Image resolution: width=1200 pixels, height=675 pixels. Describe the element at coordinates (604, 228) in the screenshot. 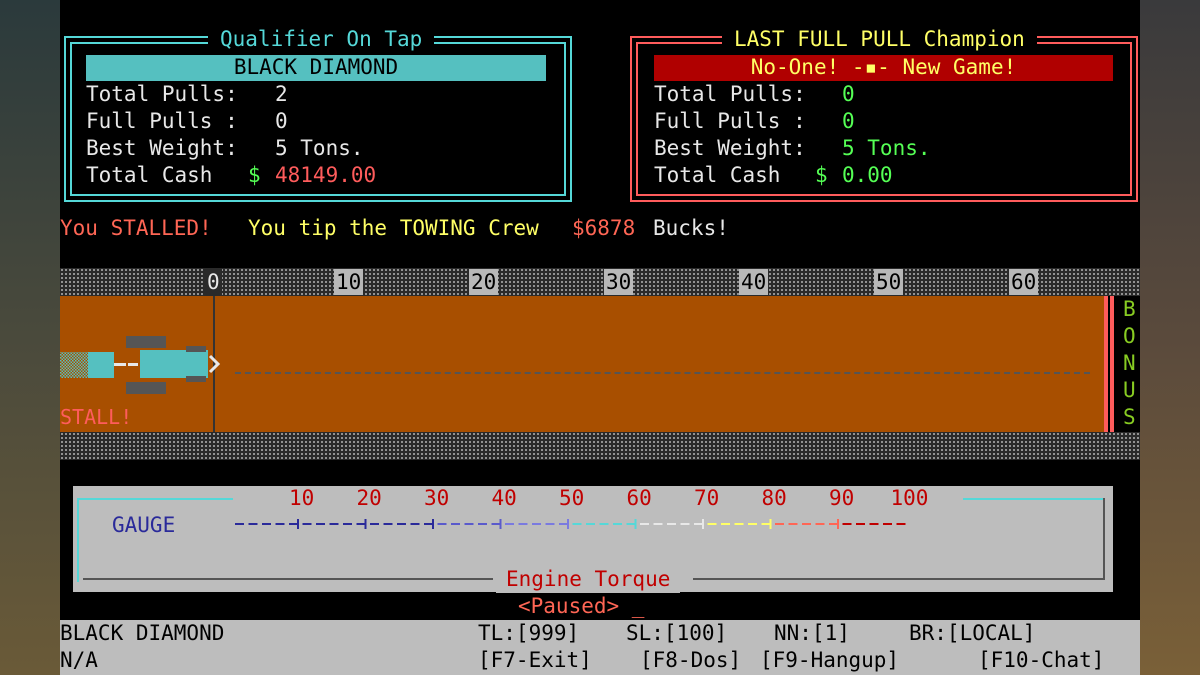

I see `tip-amount: $6878` at that location.